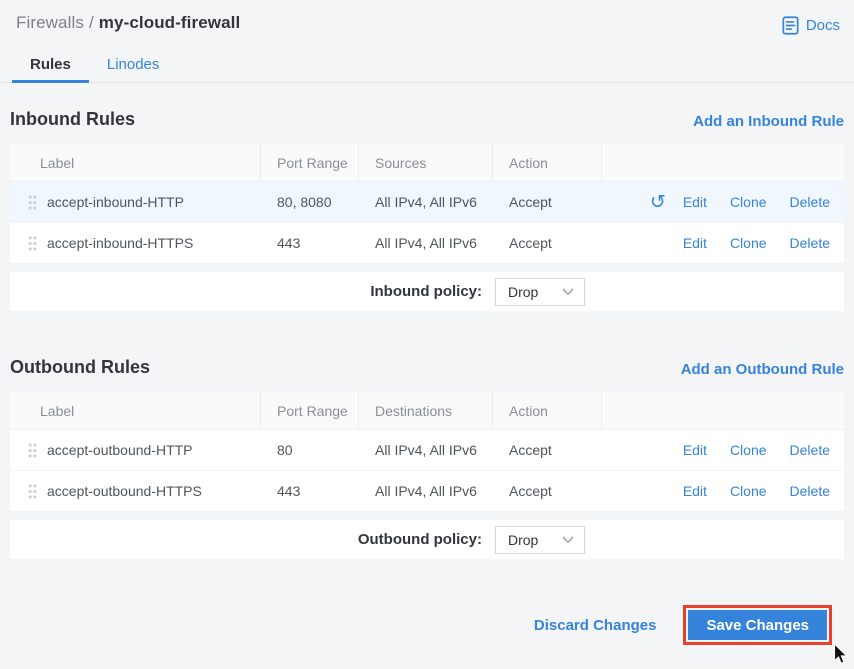  Describe the element at coordinates (419, 539) in the screenshot. I see `outbound-policy-label: Outbound policy:` at that location.